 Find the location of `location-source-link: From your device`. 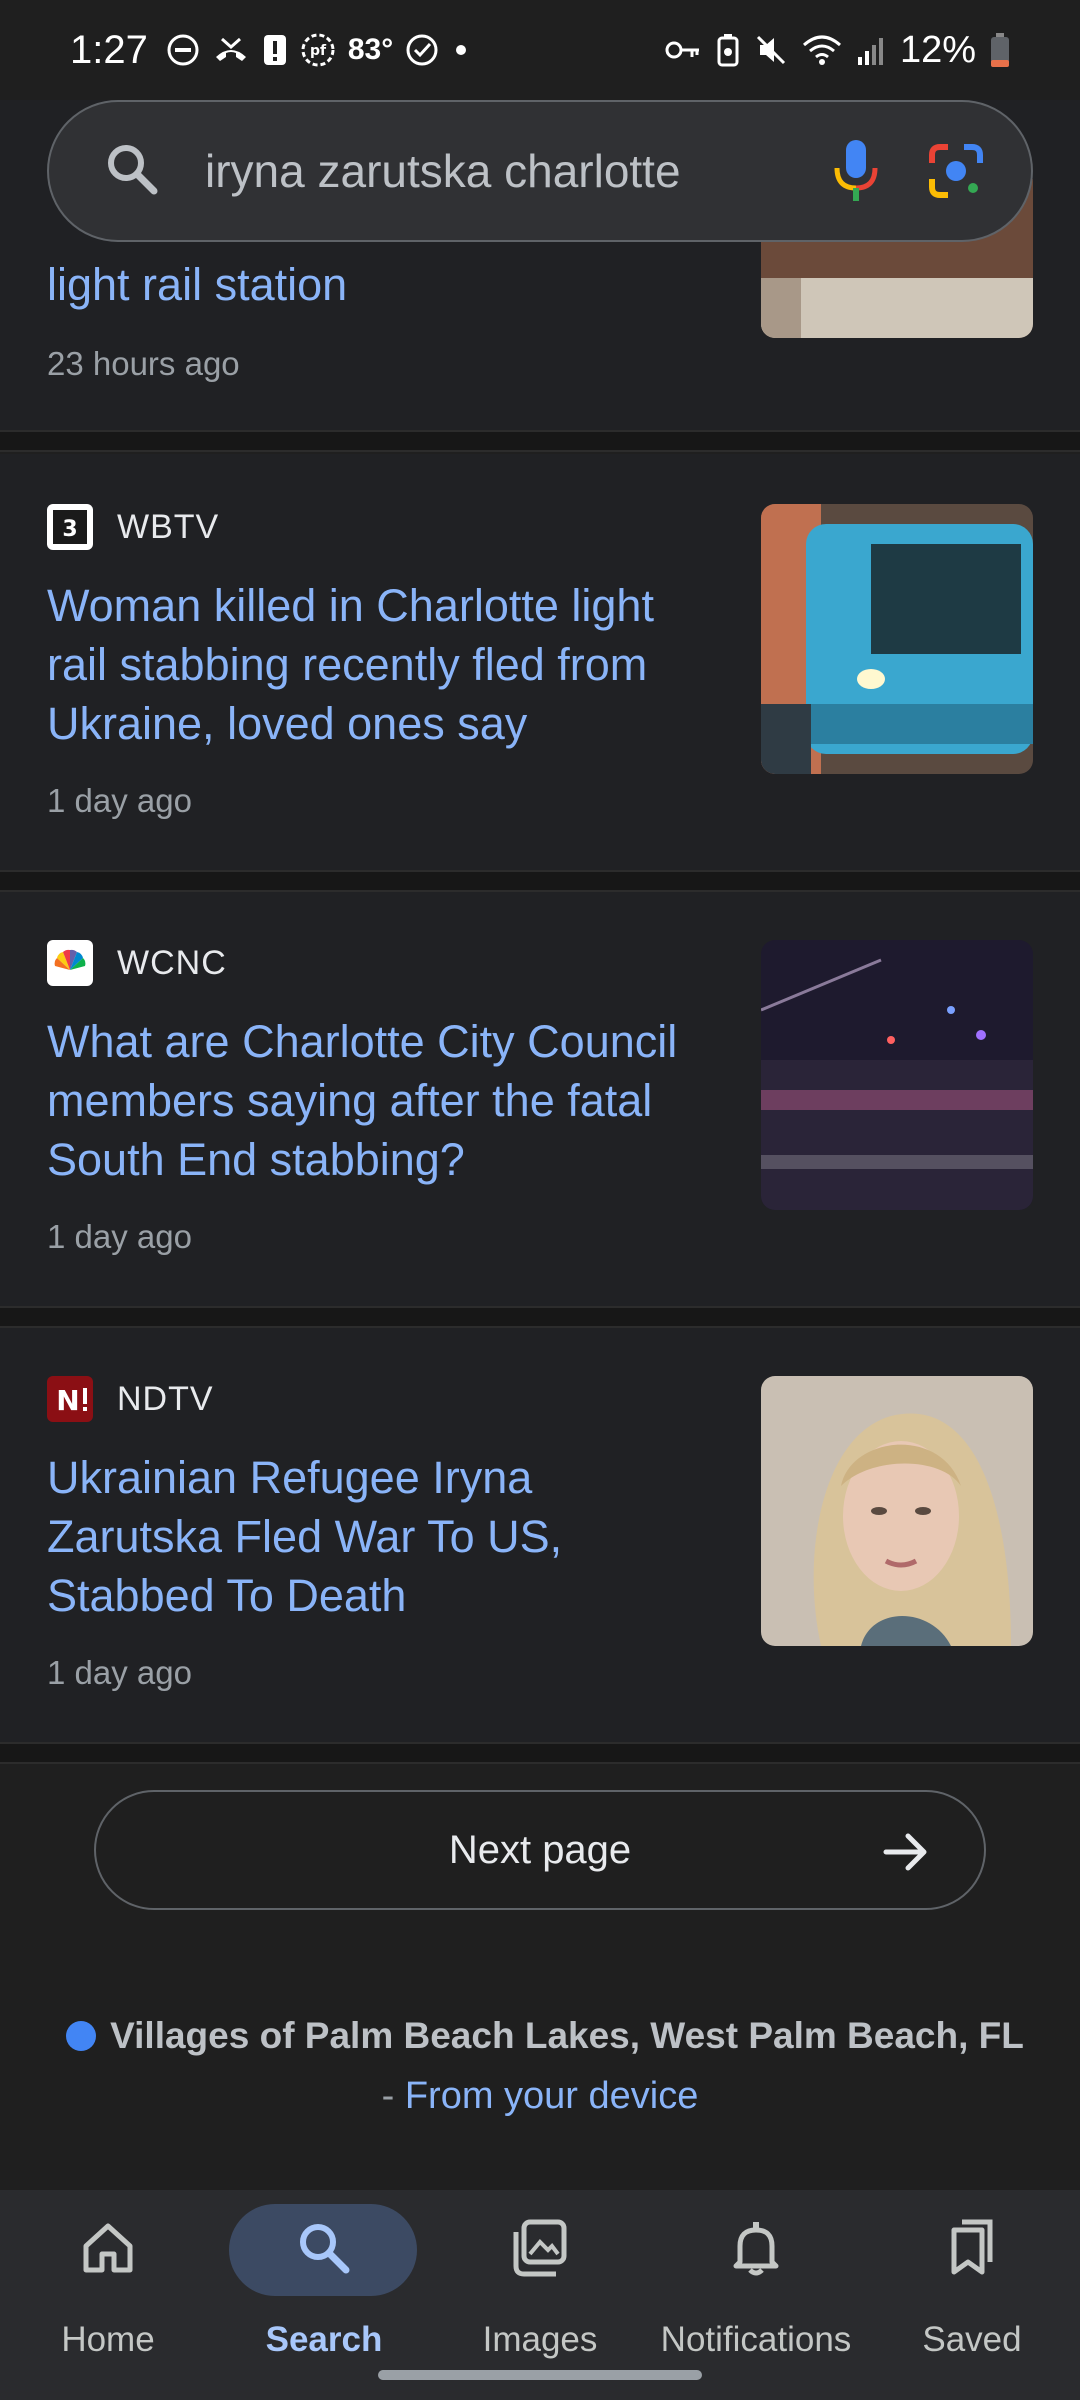

location-source-link: From your device is located at coordinates (552, 2096).